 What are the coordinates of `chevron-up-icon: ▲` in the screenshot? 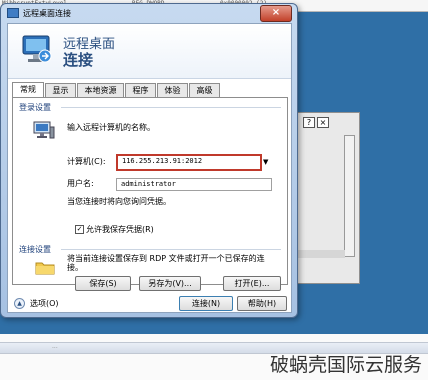 It's located at (19, 303).